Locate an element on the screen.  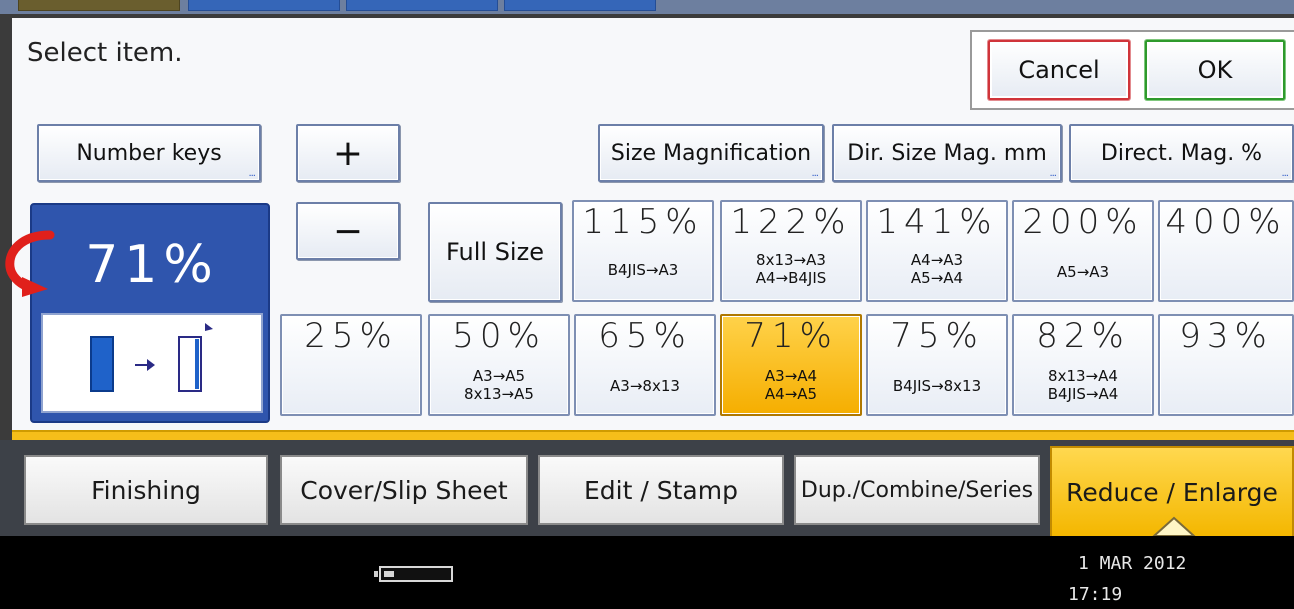
full-size-label: Full Size is located at coordinates (495, 252).